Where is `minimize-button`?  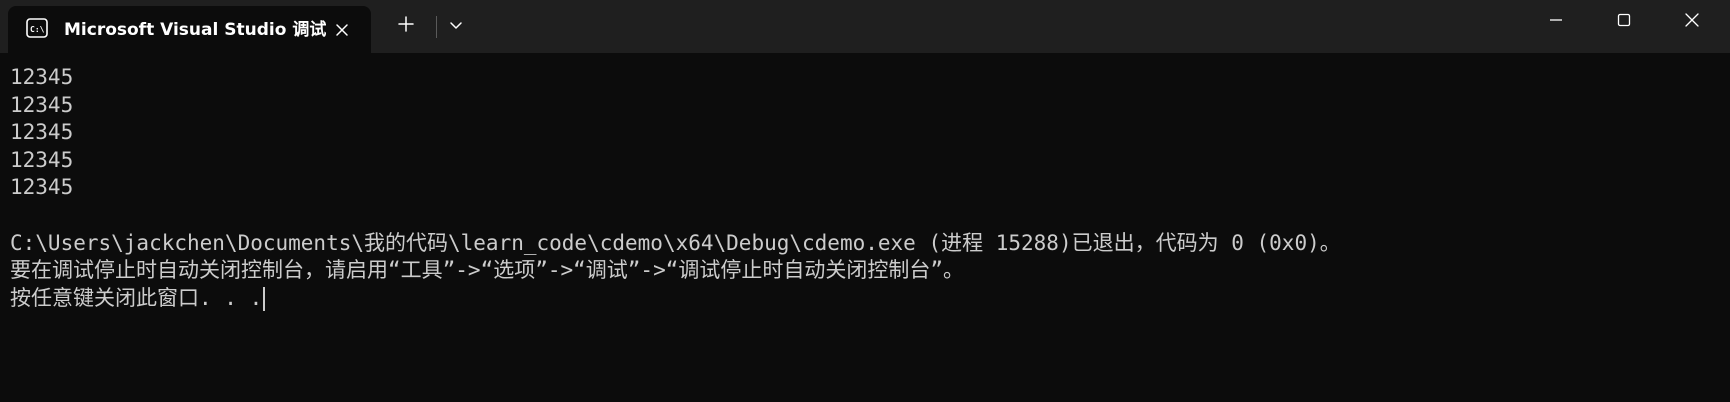 minimize-button is located at coordinates (1556, 22).